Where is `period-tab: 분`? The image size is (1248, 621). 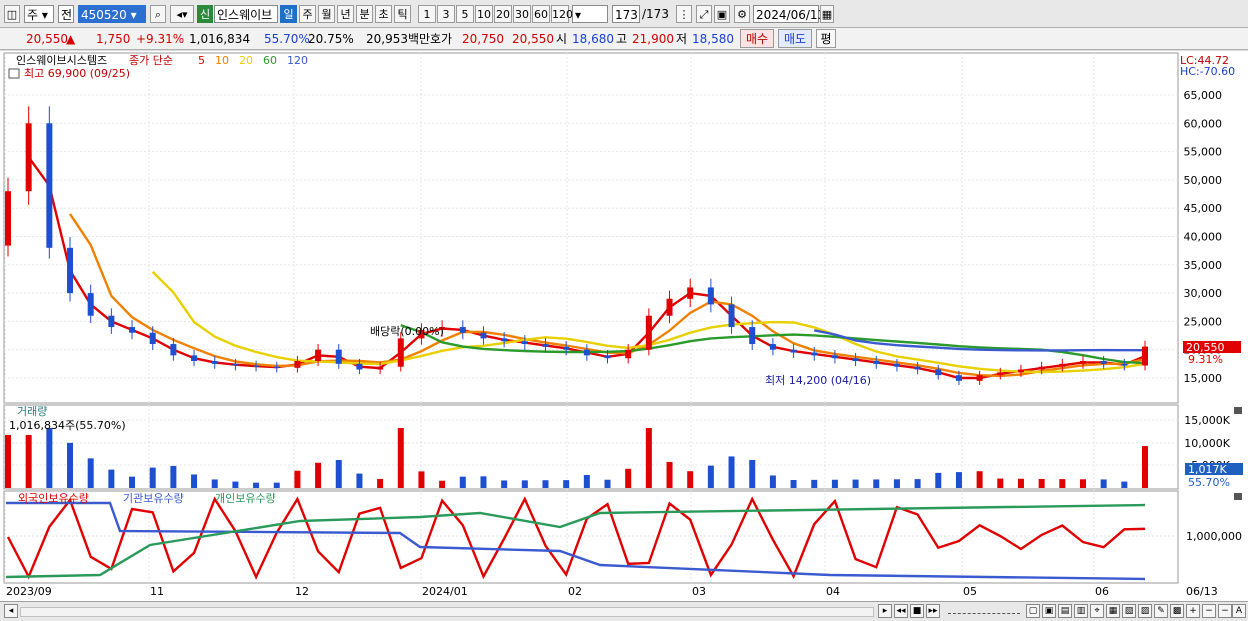 period-tab: 분 is located at coordinates (364, 14).